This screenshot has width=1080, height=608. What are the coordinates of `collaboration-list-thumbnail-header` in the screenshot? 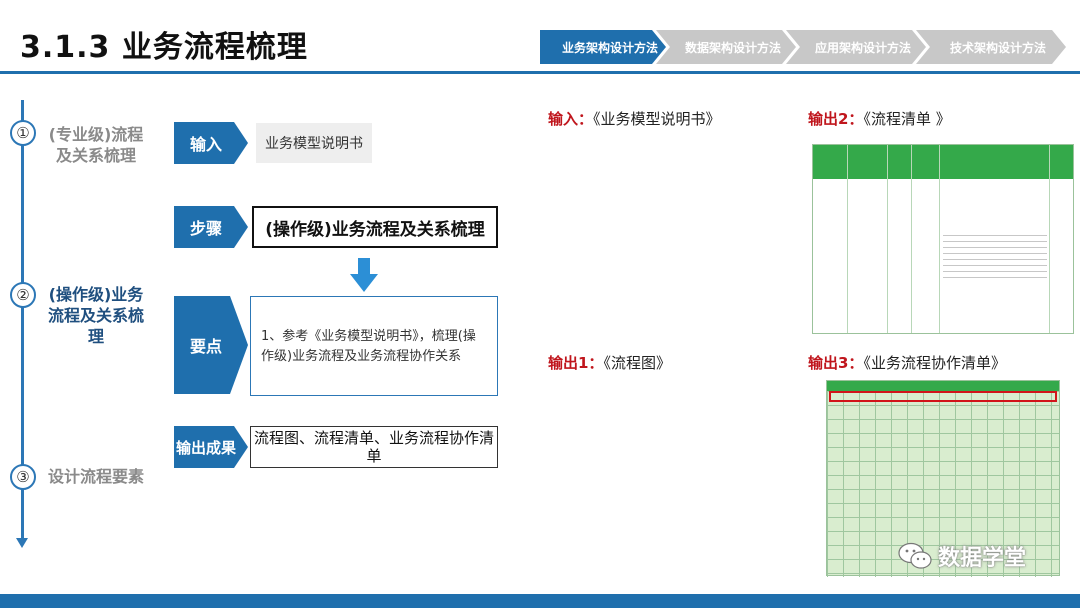 It's located at (943, 386).